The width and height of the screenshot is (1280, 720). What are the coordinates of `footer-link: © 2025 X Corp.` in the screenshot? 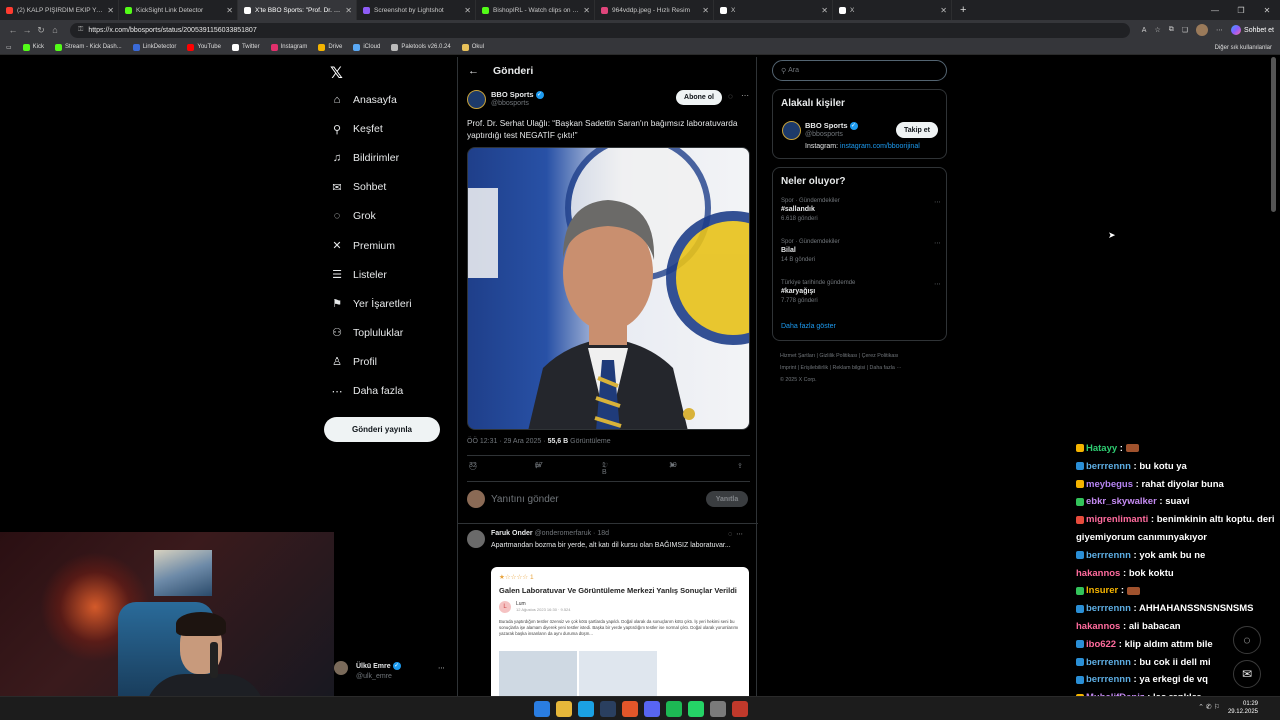 It's located at (798, 380).